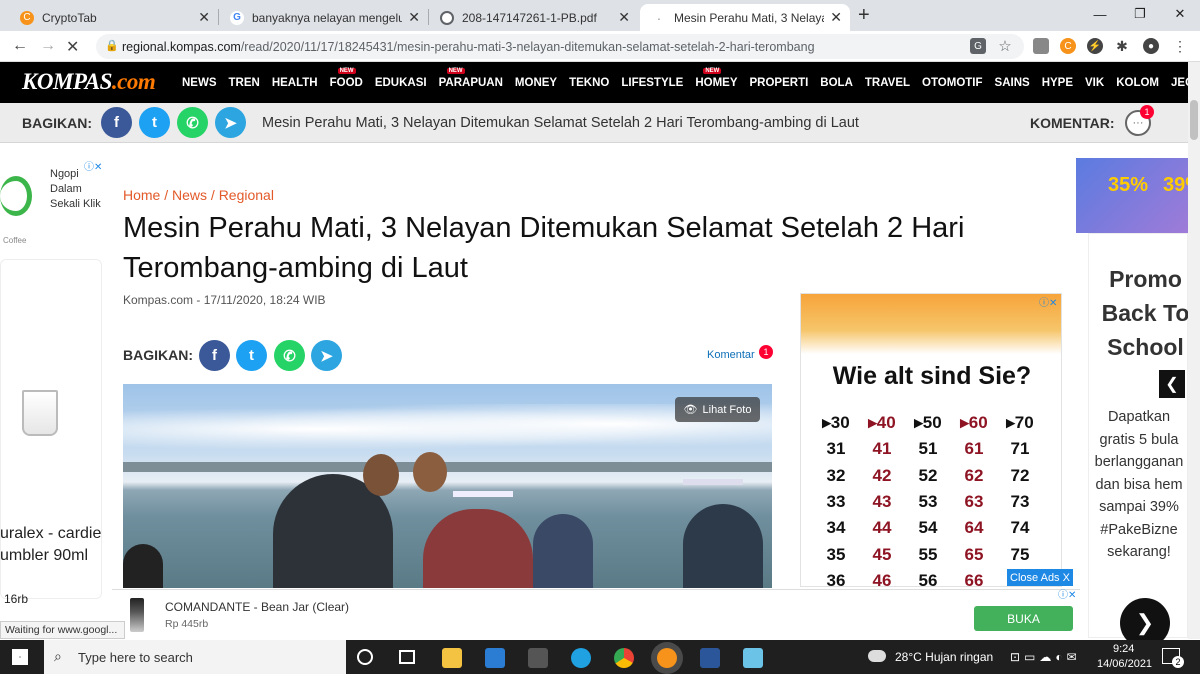 The height and width of the screenshot is (674, 1200). Describe the element at coordinates (452, 658) in the screenshot. I see `file-explorer-icon` at that location.